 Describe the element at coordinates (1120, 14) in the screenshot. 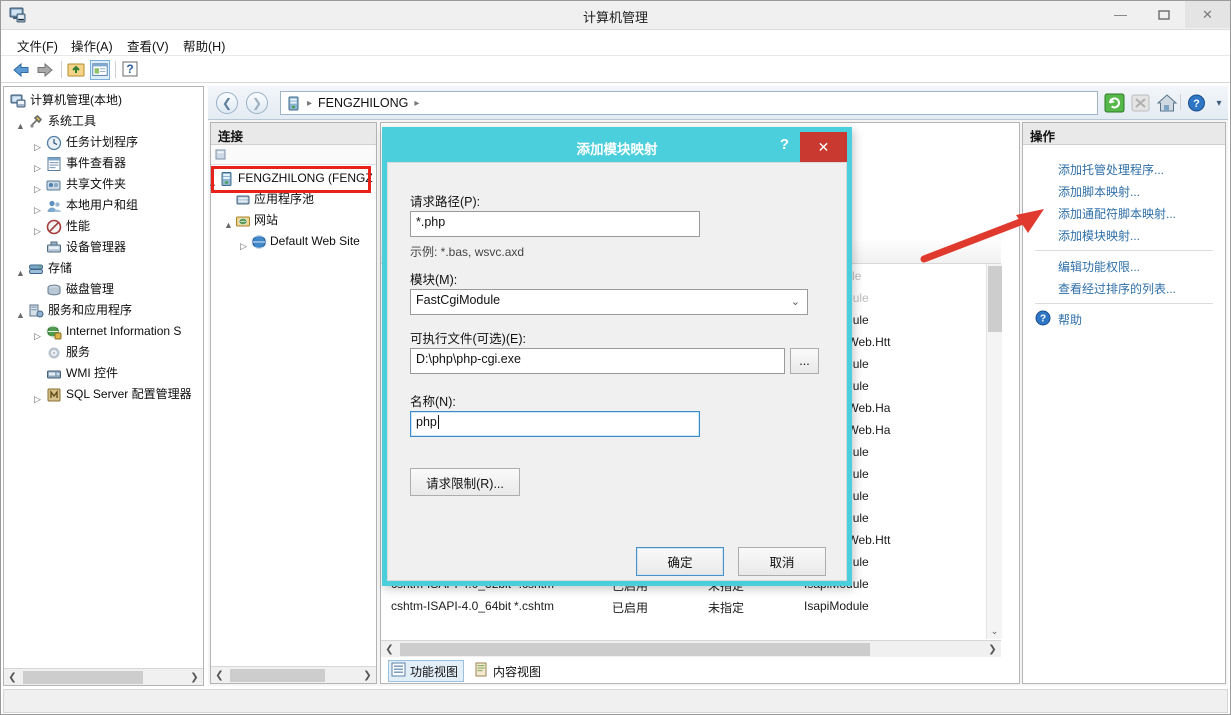

I see `minimize-button: —` at that location.